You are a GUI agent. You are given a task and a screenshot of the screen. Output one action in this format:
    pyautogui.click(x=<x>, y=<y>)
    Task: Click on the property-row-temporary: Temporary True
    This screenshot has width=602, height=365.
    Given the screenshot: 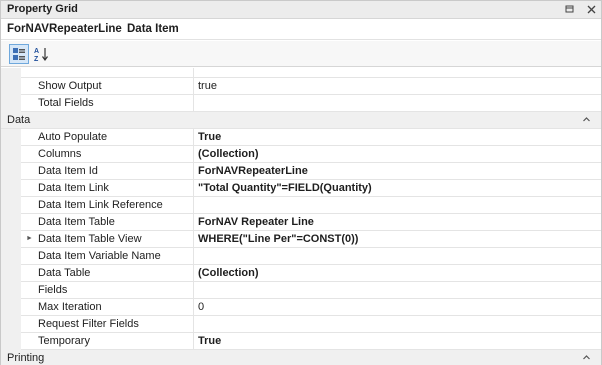 What is the action you would take?
    pyautogui.click(x=301, y=341)
    